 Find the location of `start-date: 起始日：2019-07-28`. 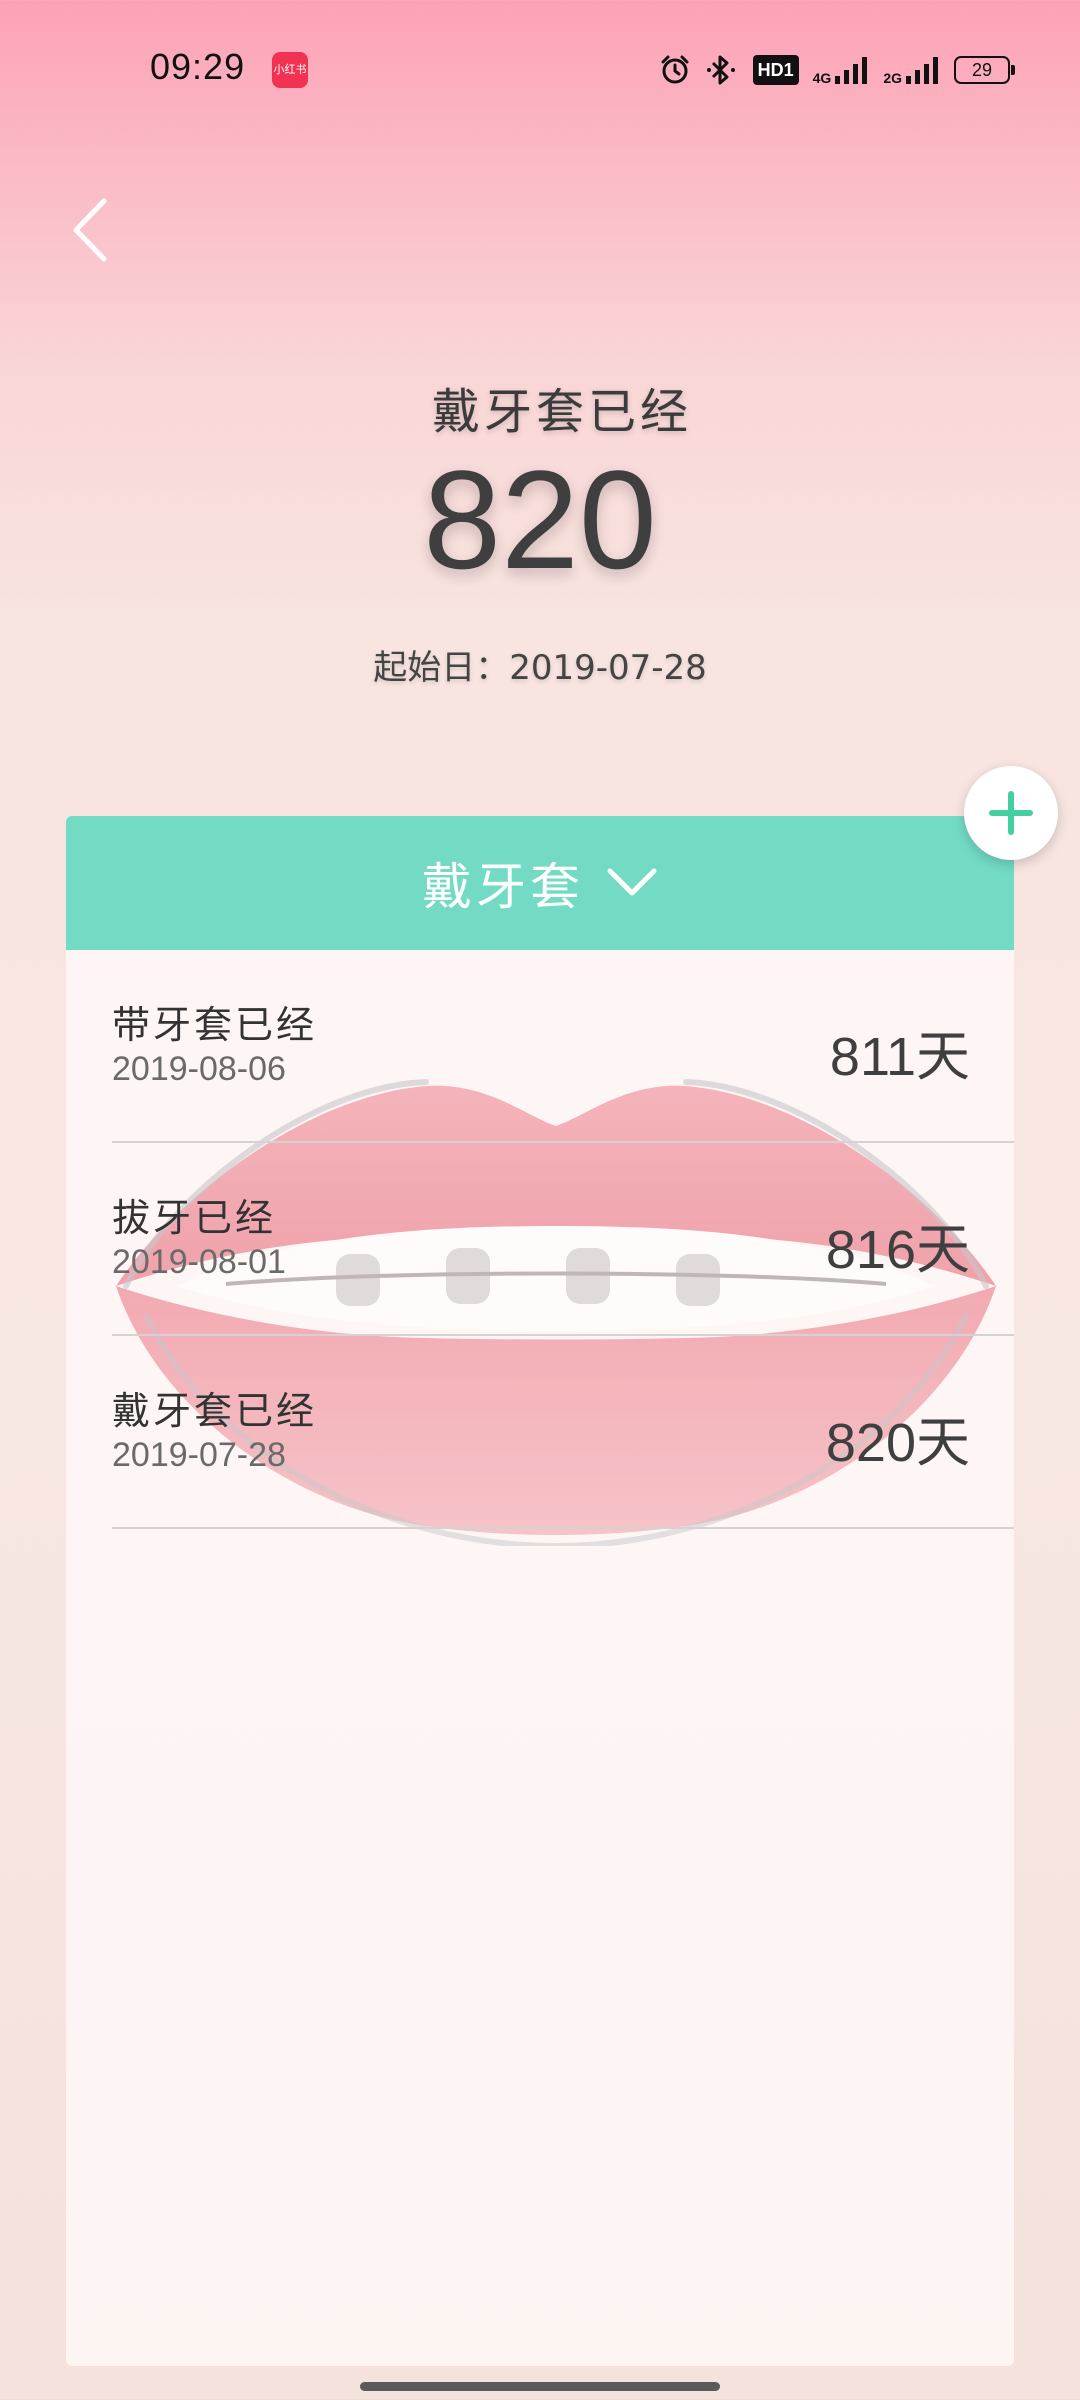

start-date: 起始日：2019-07-28 is located at coordinates (540, 664).